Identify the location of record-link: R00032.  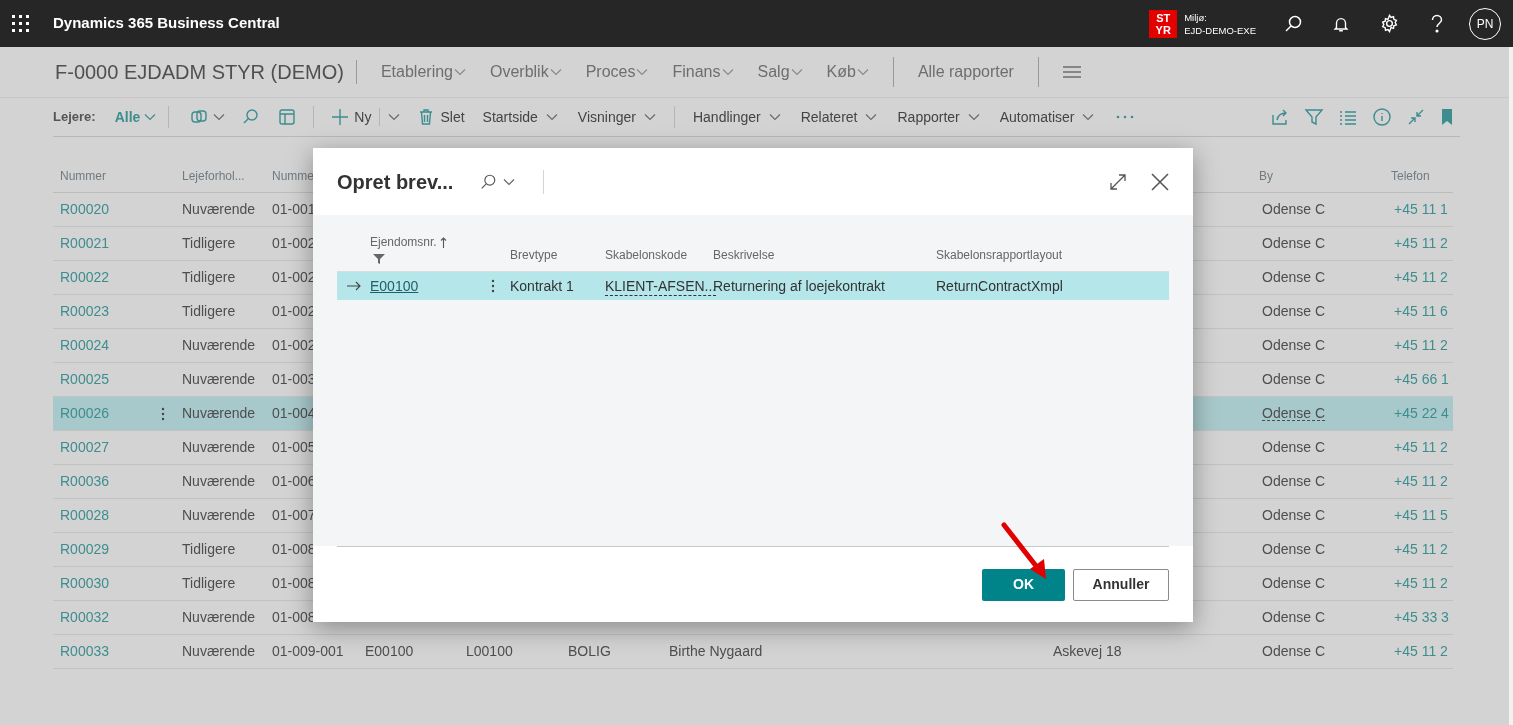
(85, 617).